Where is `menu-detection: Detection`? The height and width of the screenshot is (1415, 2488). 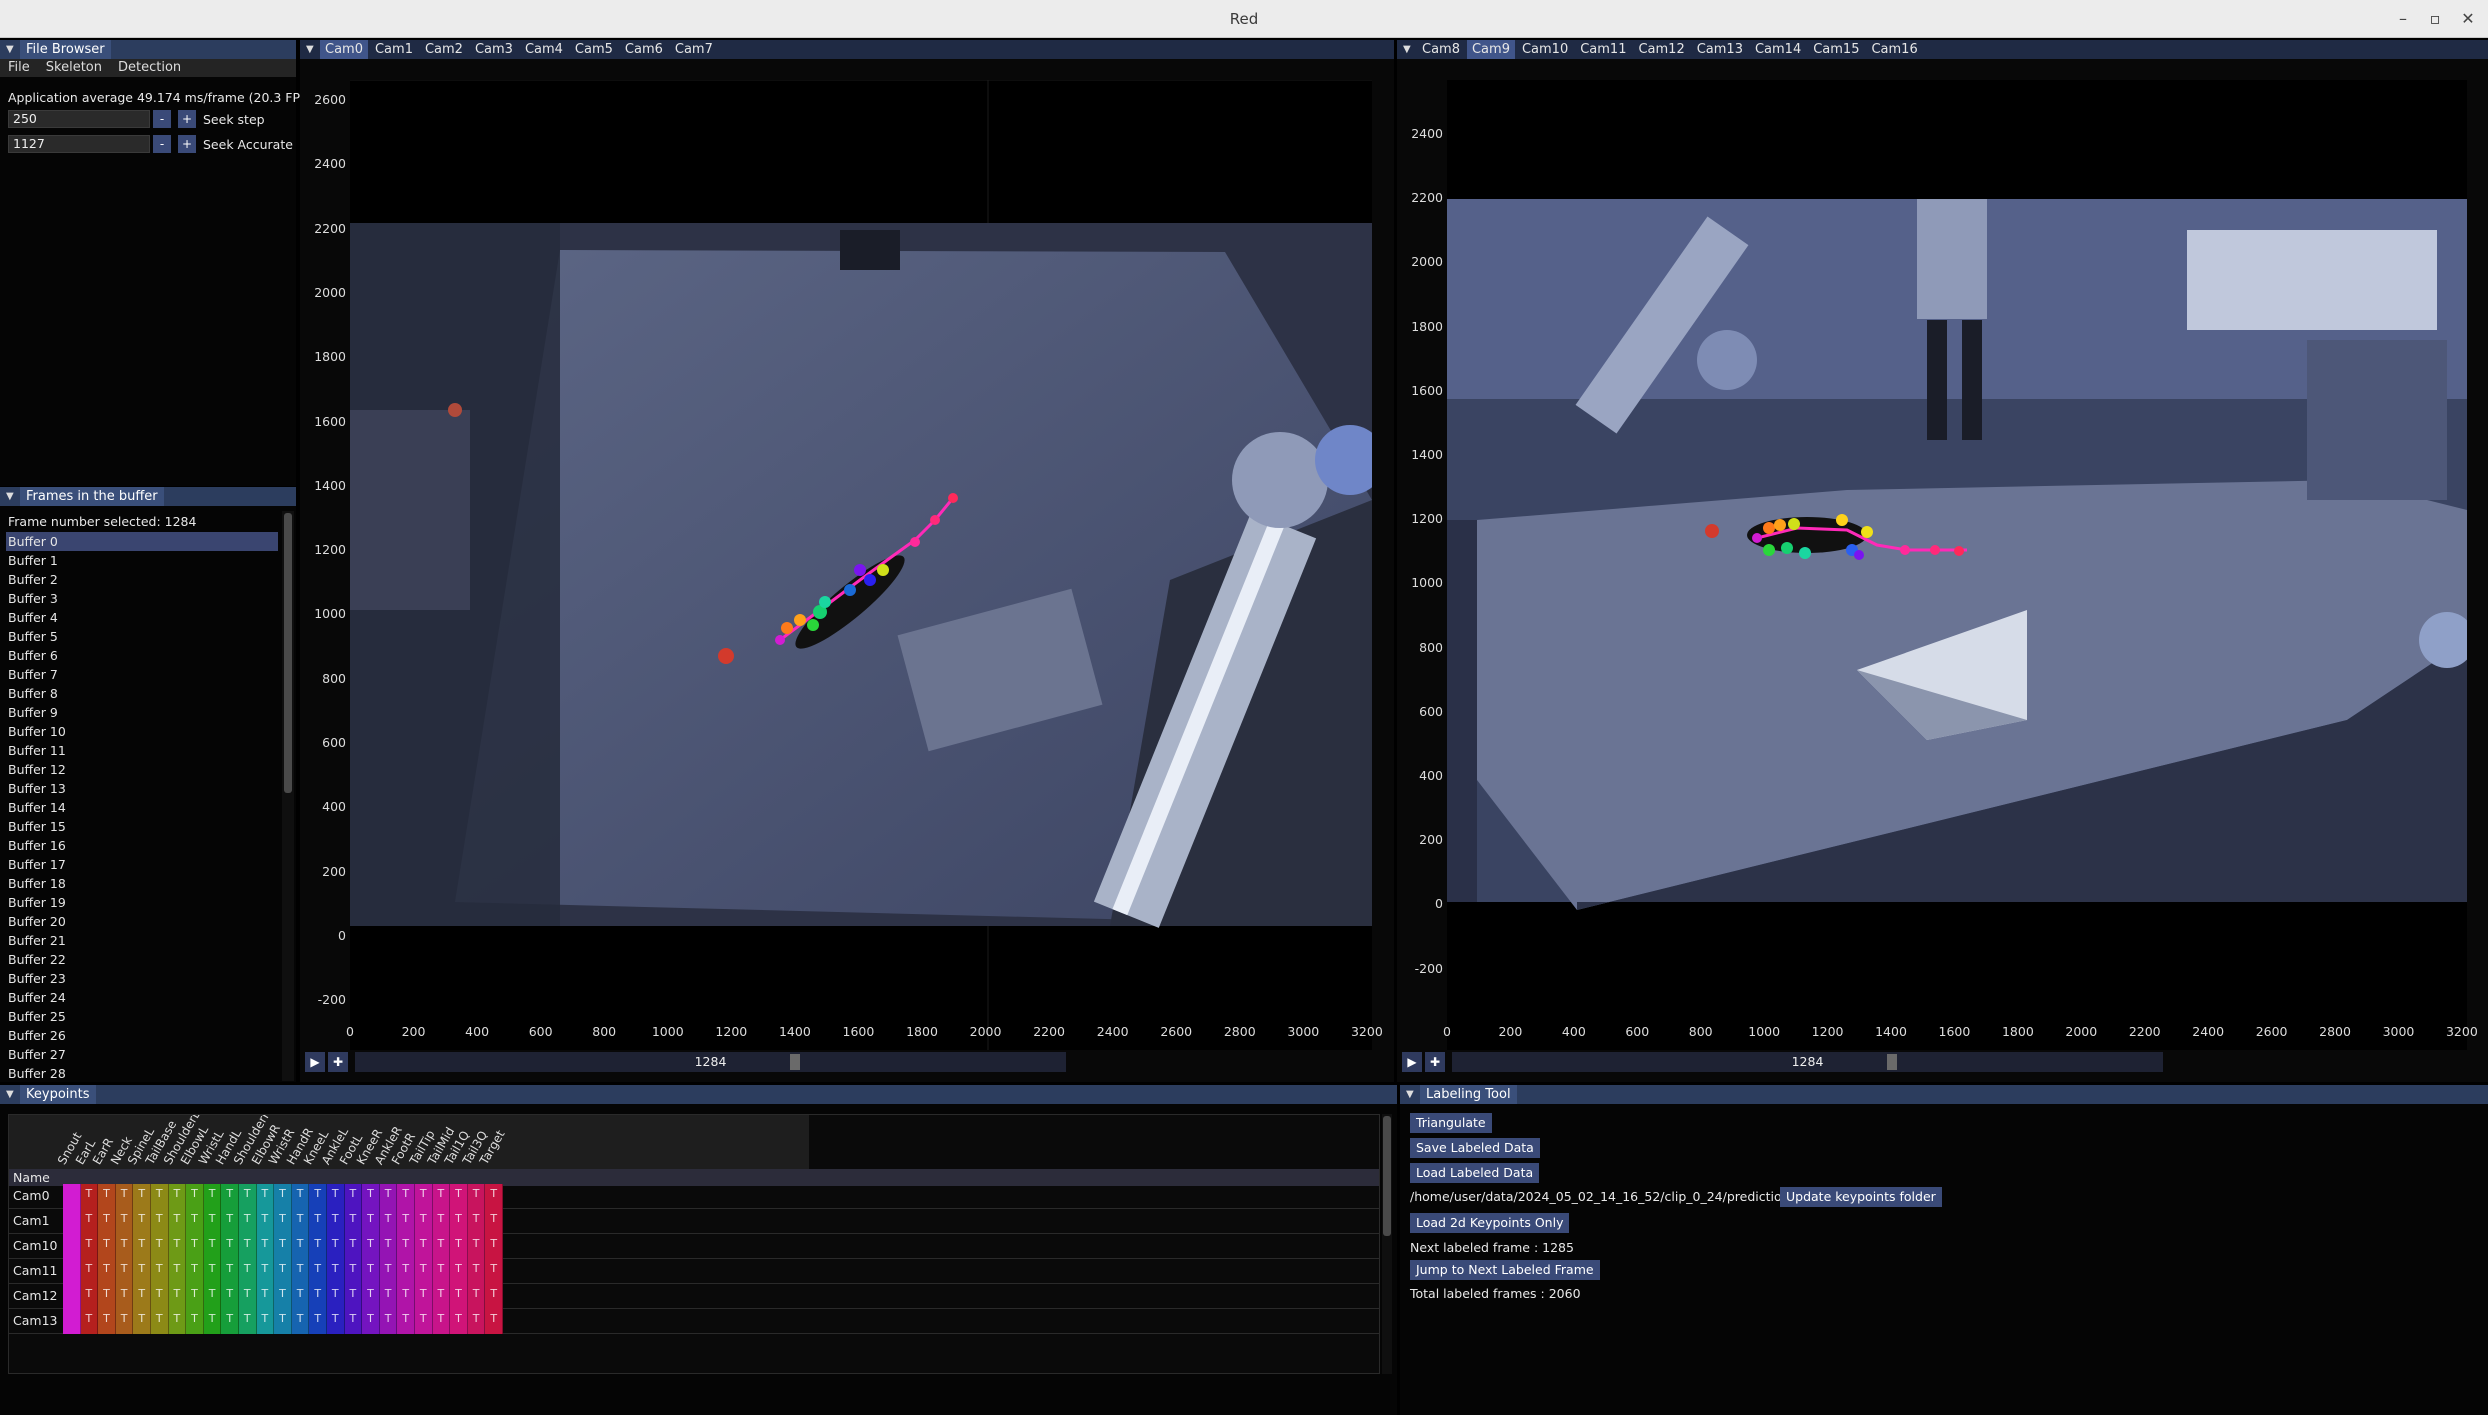
menu-detection: Detection is located at coordinates (149, 68).